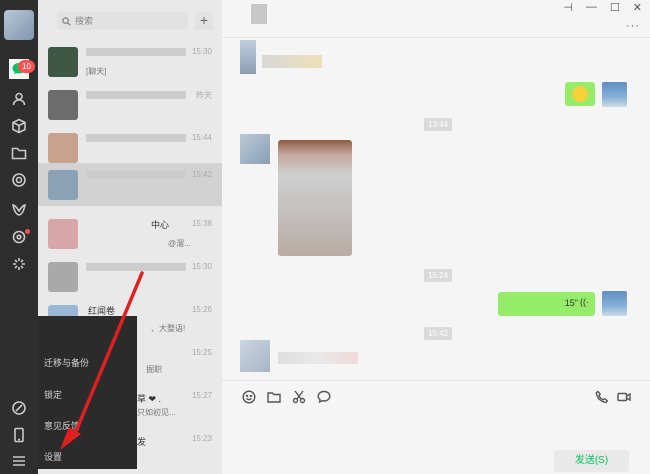  What do you see at coordinates (19, 461) in the screenshot?
I see `menu-hamburger-icon` at bounding box center [19, 461].